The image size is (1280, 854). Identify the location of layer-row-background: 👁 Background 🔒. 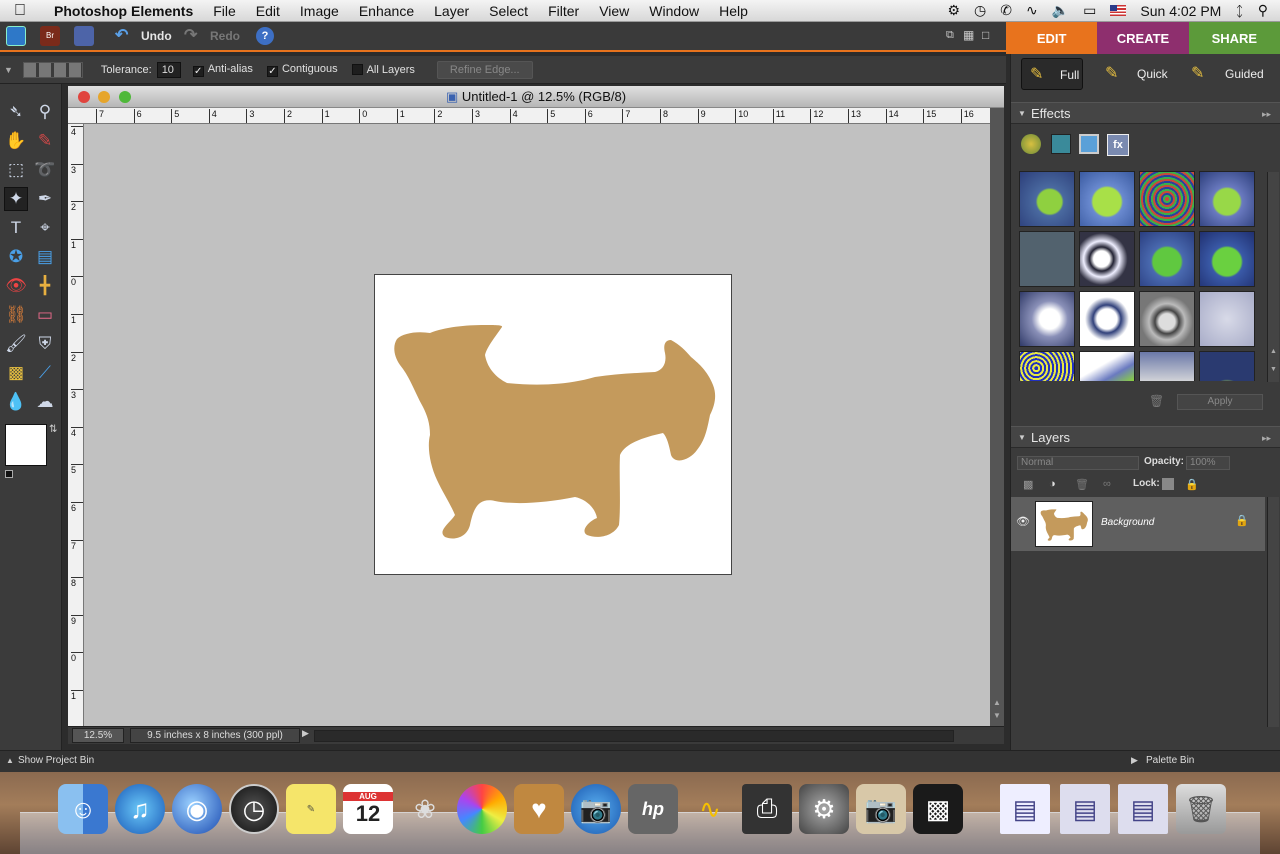
(1138, 524).